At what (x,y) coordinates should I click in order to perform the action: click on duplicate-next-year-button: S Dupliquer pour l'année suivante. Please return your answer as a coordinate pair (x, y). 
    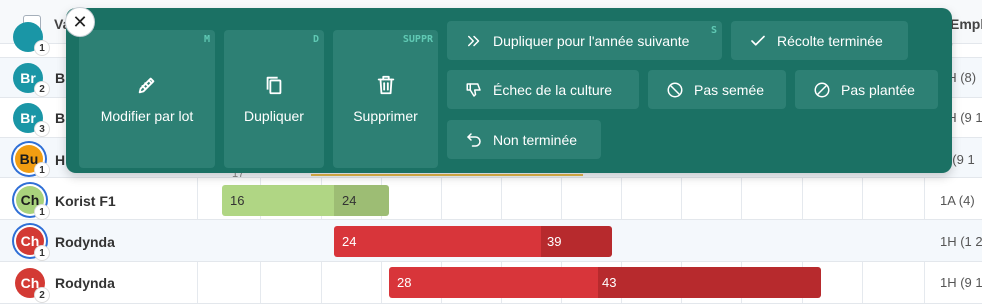
    Looking at the image, I should click on (584, 40).